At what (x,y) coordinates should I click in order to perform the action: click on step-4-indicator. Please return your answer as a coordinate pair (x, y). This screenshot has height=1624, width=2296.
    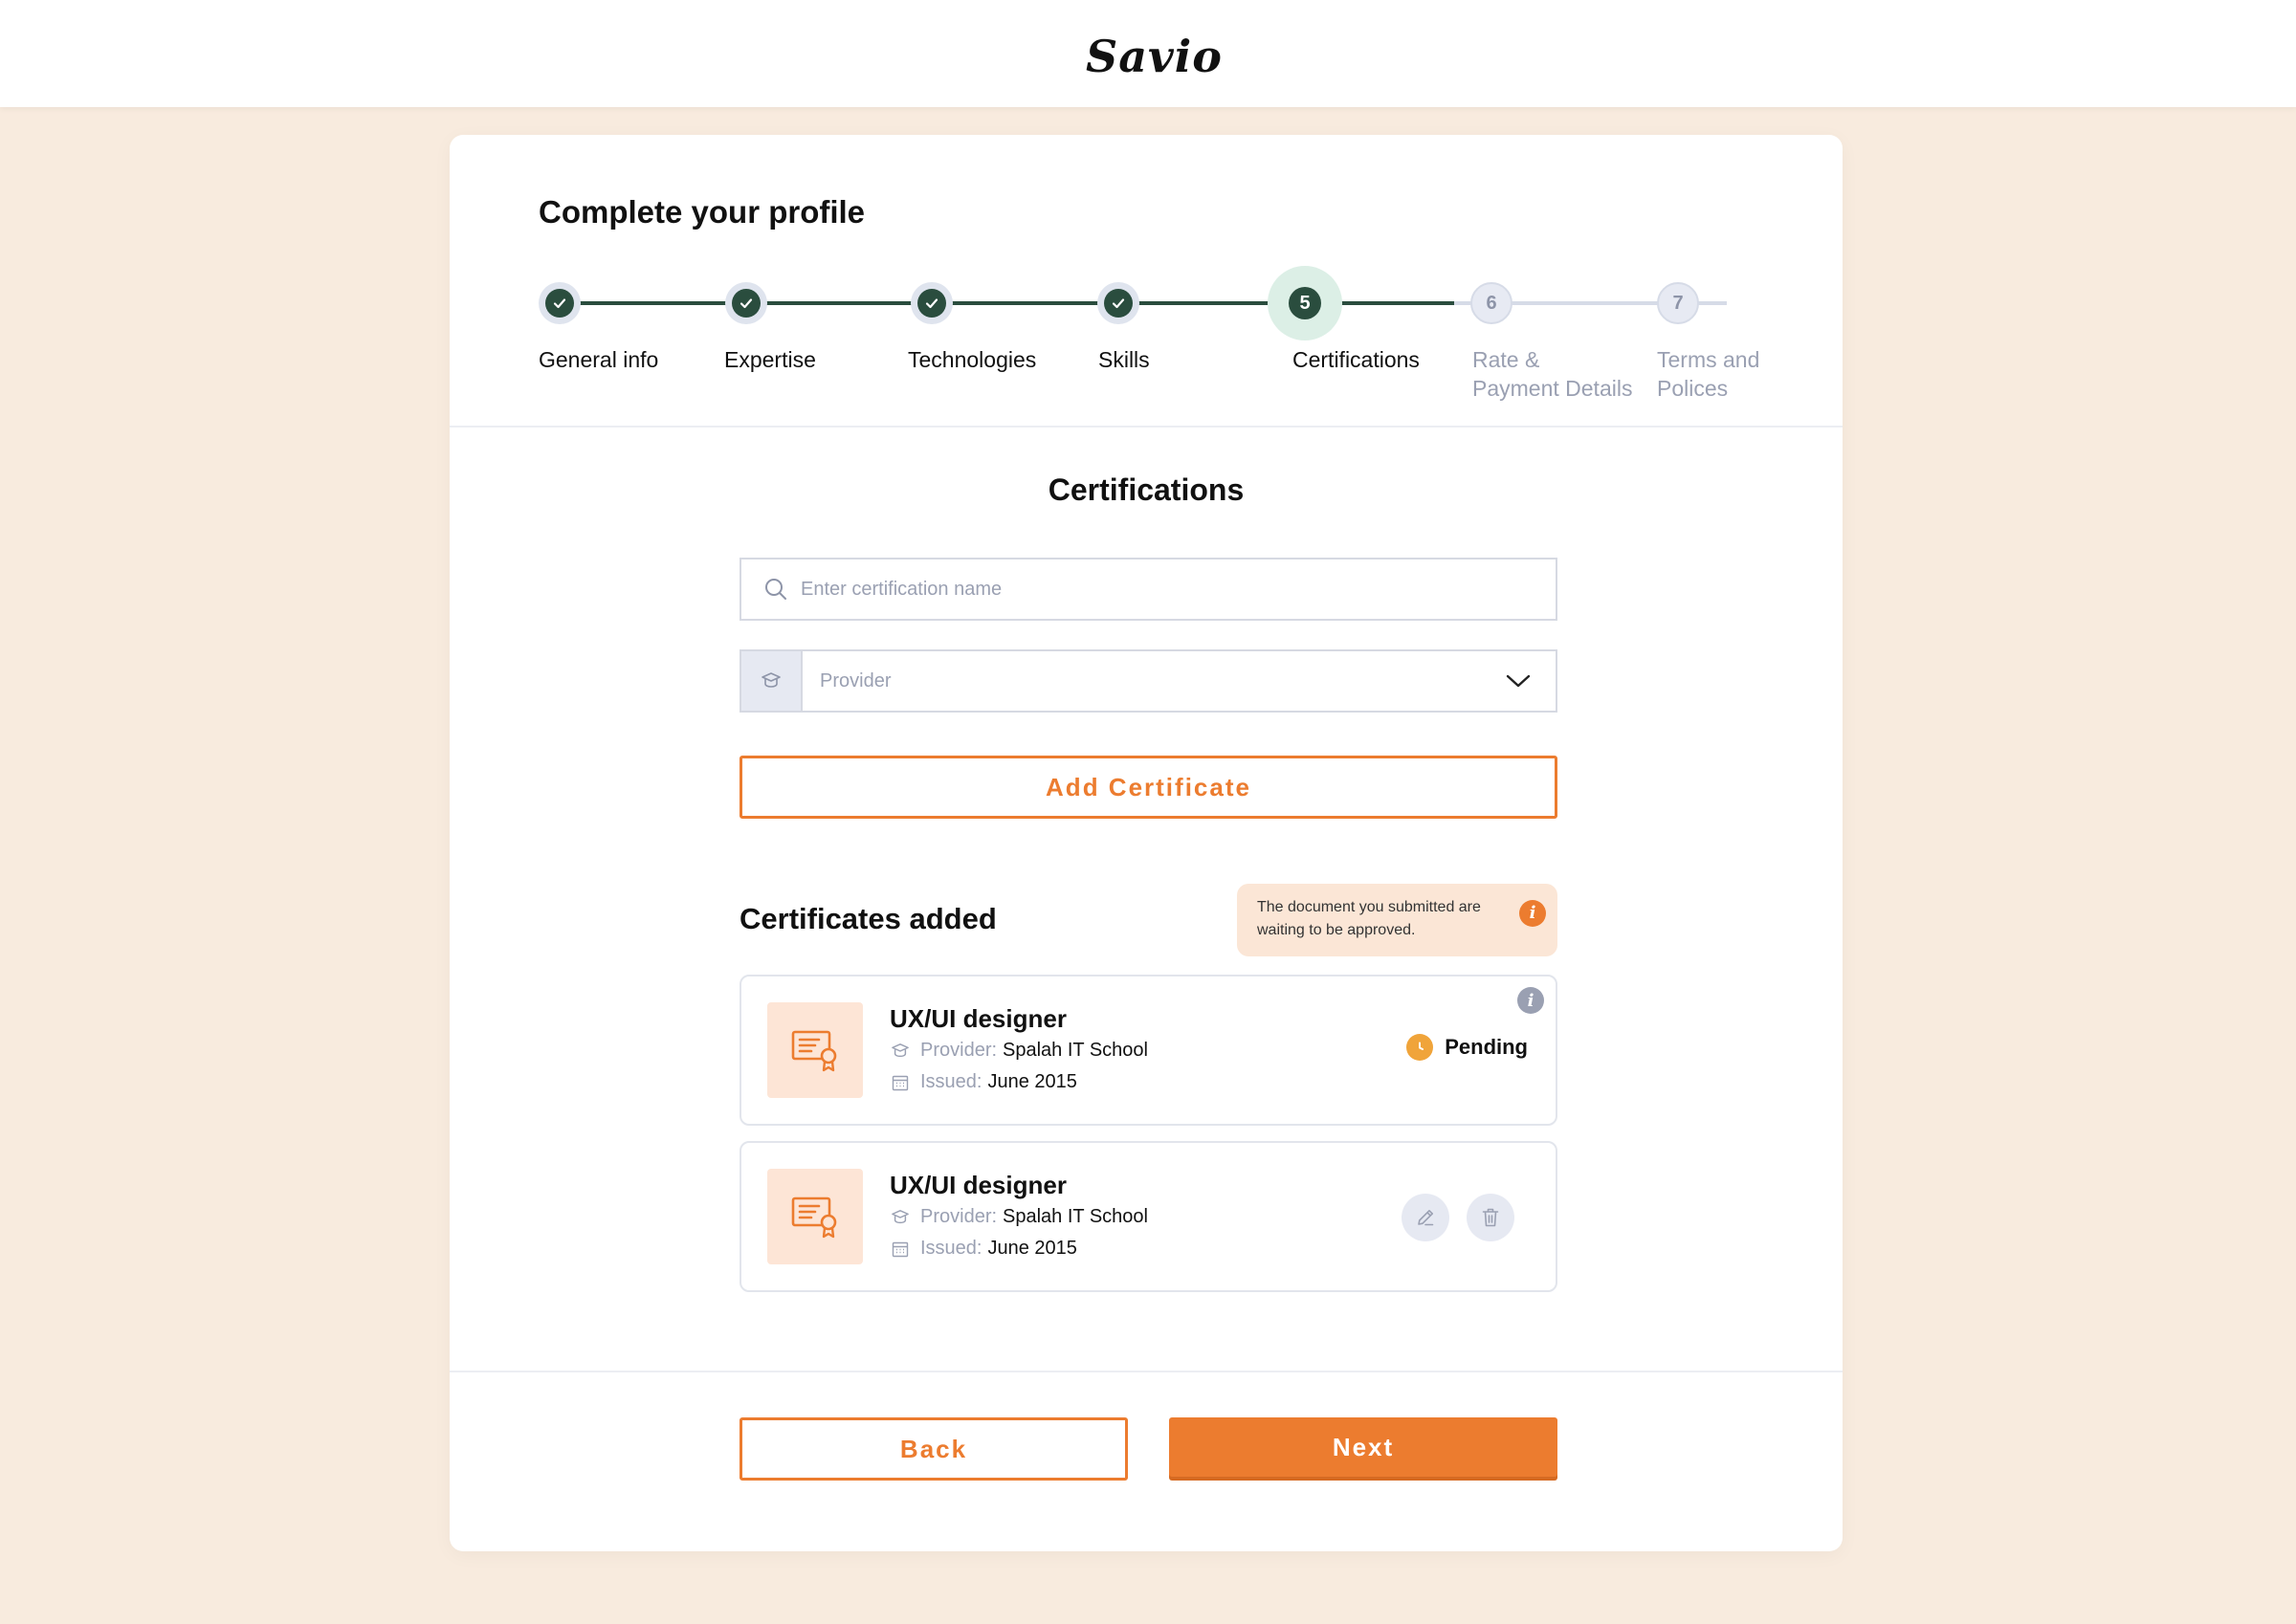
    Looking at the image, I should click on (1118, 303).